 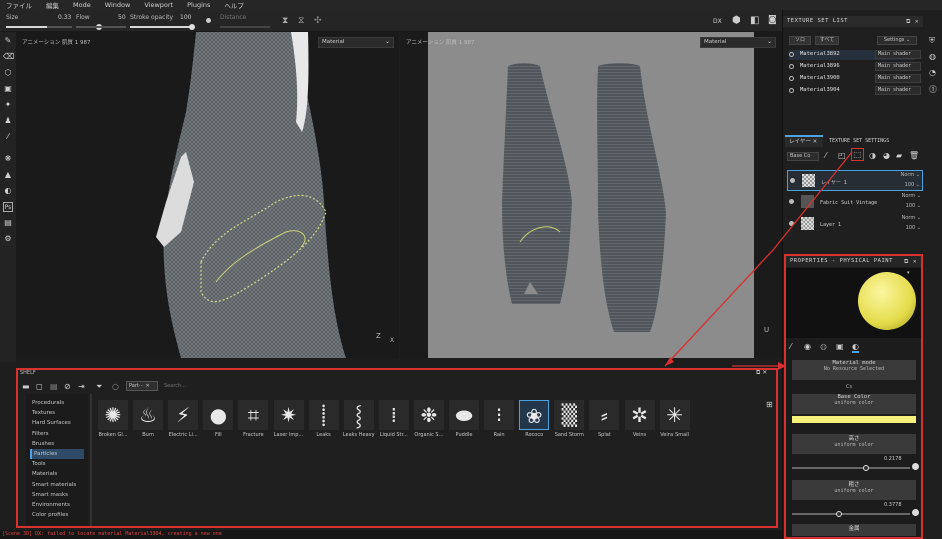 What do you see at coordinates (851, 468) in the screenshot?
I see `height-slider` at bounding box center [851, 468].